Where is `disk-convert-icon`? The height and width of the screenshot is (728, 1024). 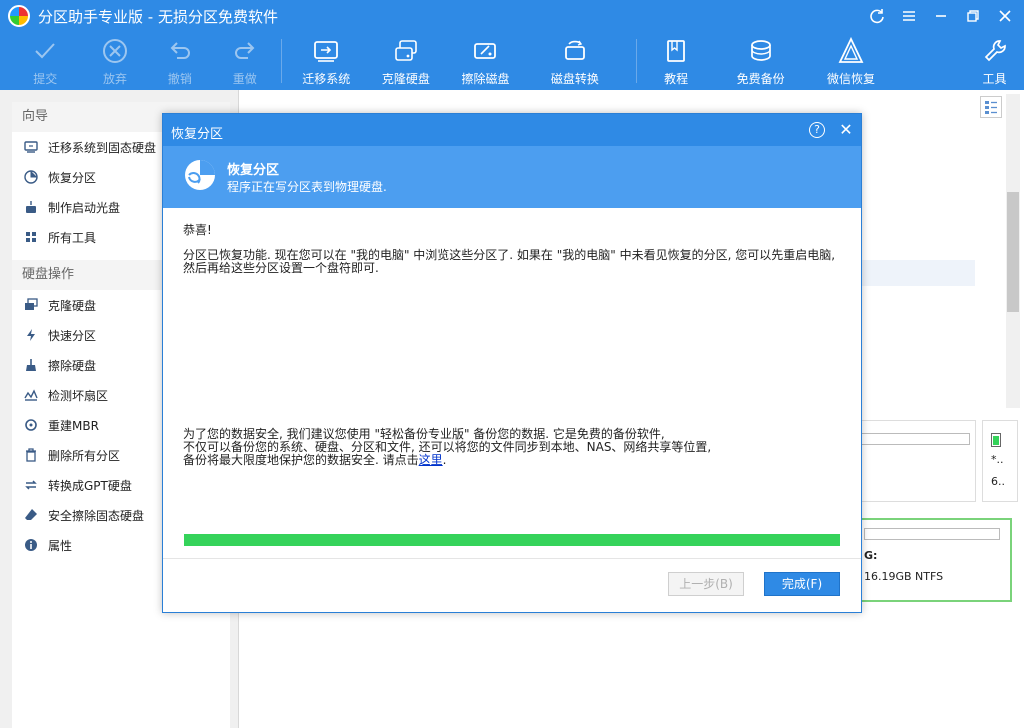 disk-convert-icon is located at coordinates (575, 51).